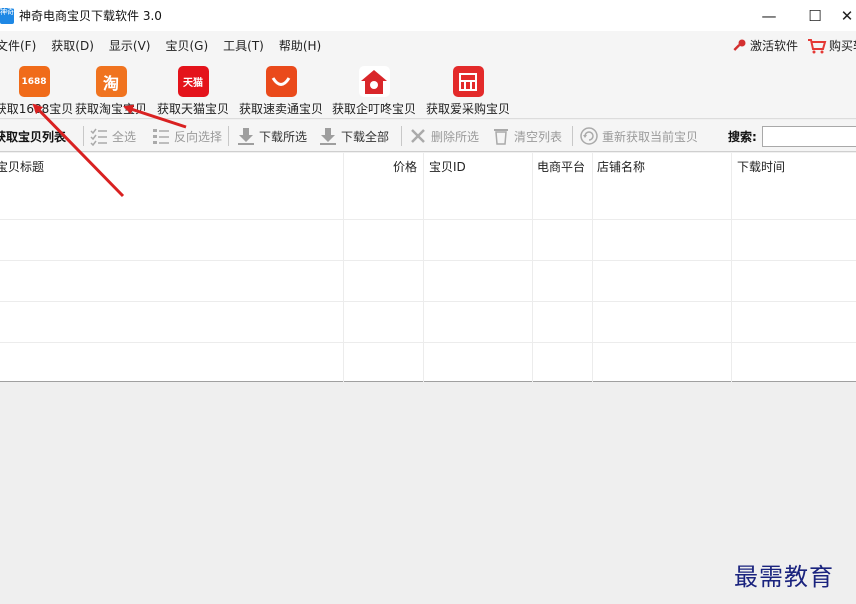 The height and width of the screenshot is (604, 856). What do you see at coordinates (283, 136) in the screenshot?
I see `download-selected-label: 下载所选` at bounding box center [283, 136].